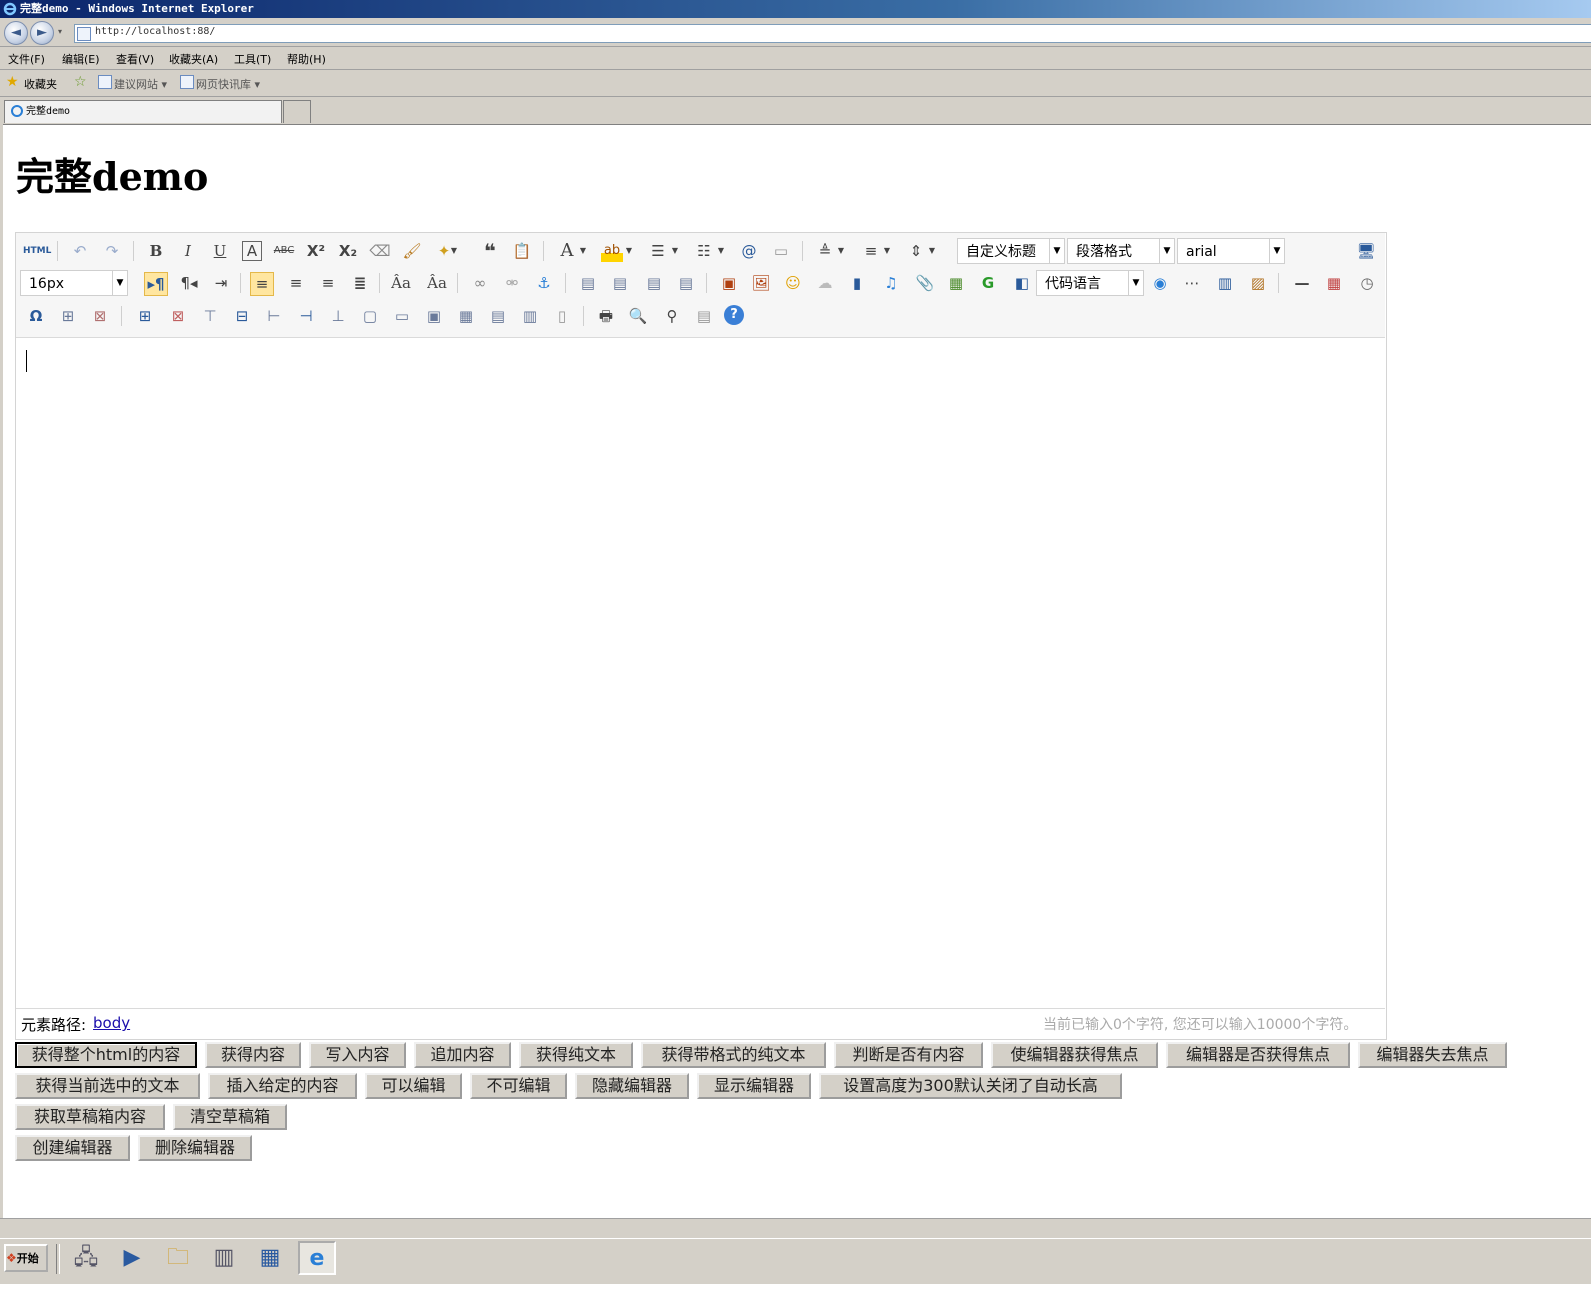 Image resolution: width=1591 pixels, height=1305 pixels. What do you see at coordinates (588, 283) in the screenshot?
I see `image-none-float-icon: ▤` at bounding box center [588, 283].